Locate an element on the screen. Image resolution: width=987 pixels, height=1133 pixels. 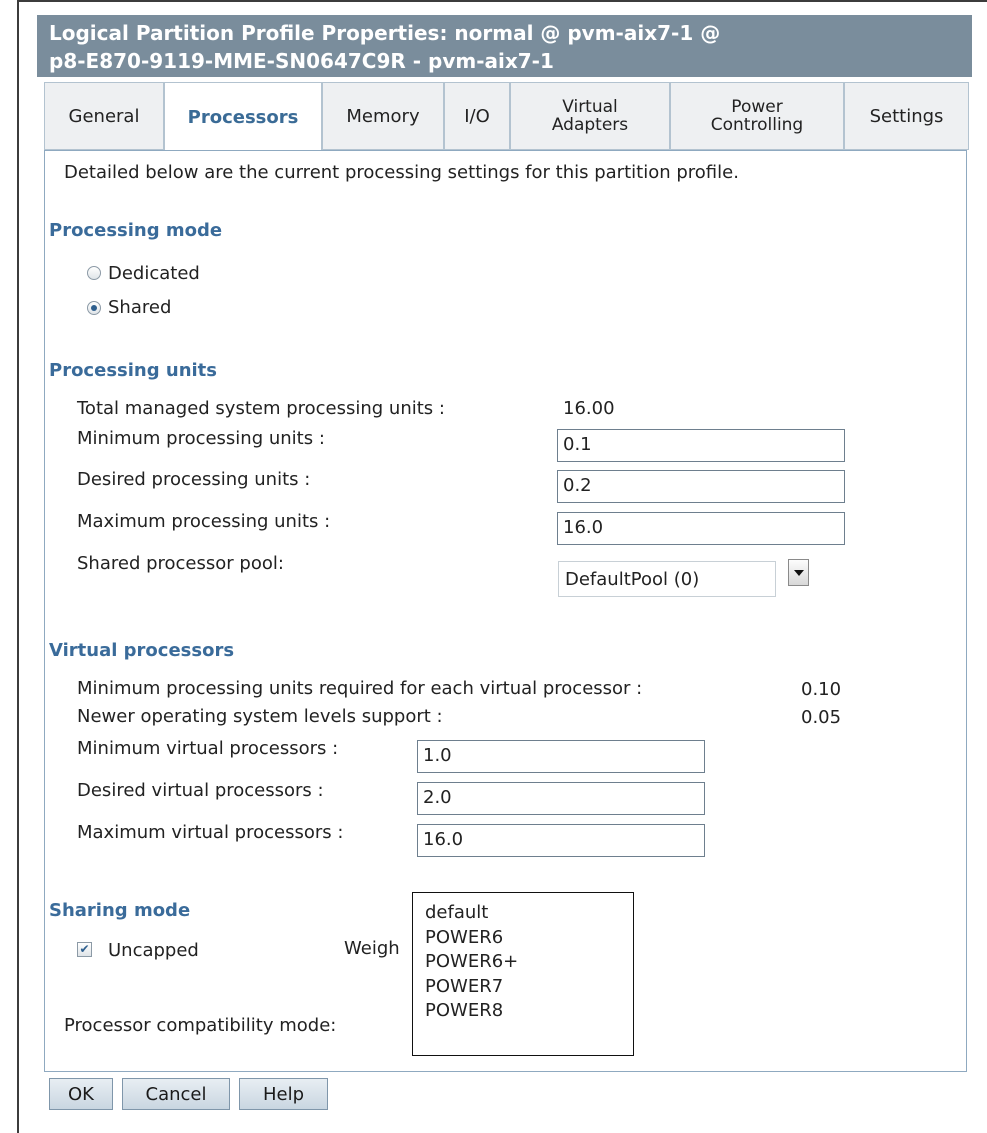
minimum-processing-units-input: 0.1 is located at coordinates (701, 445).